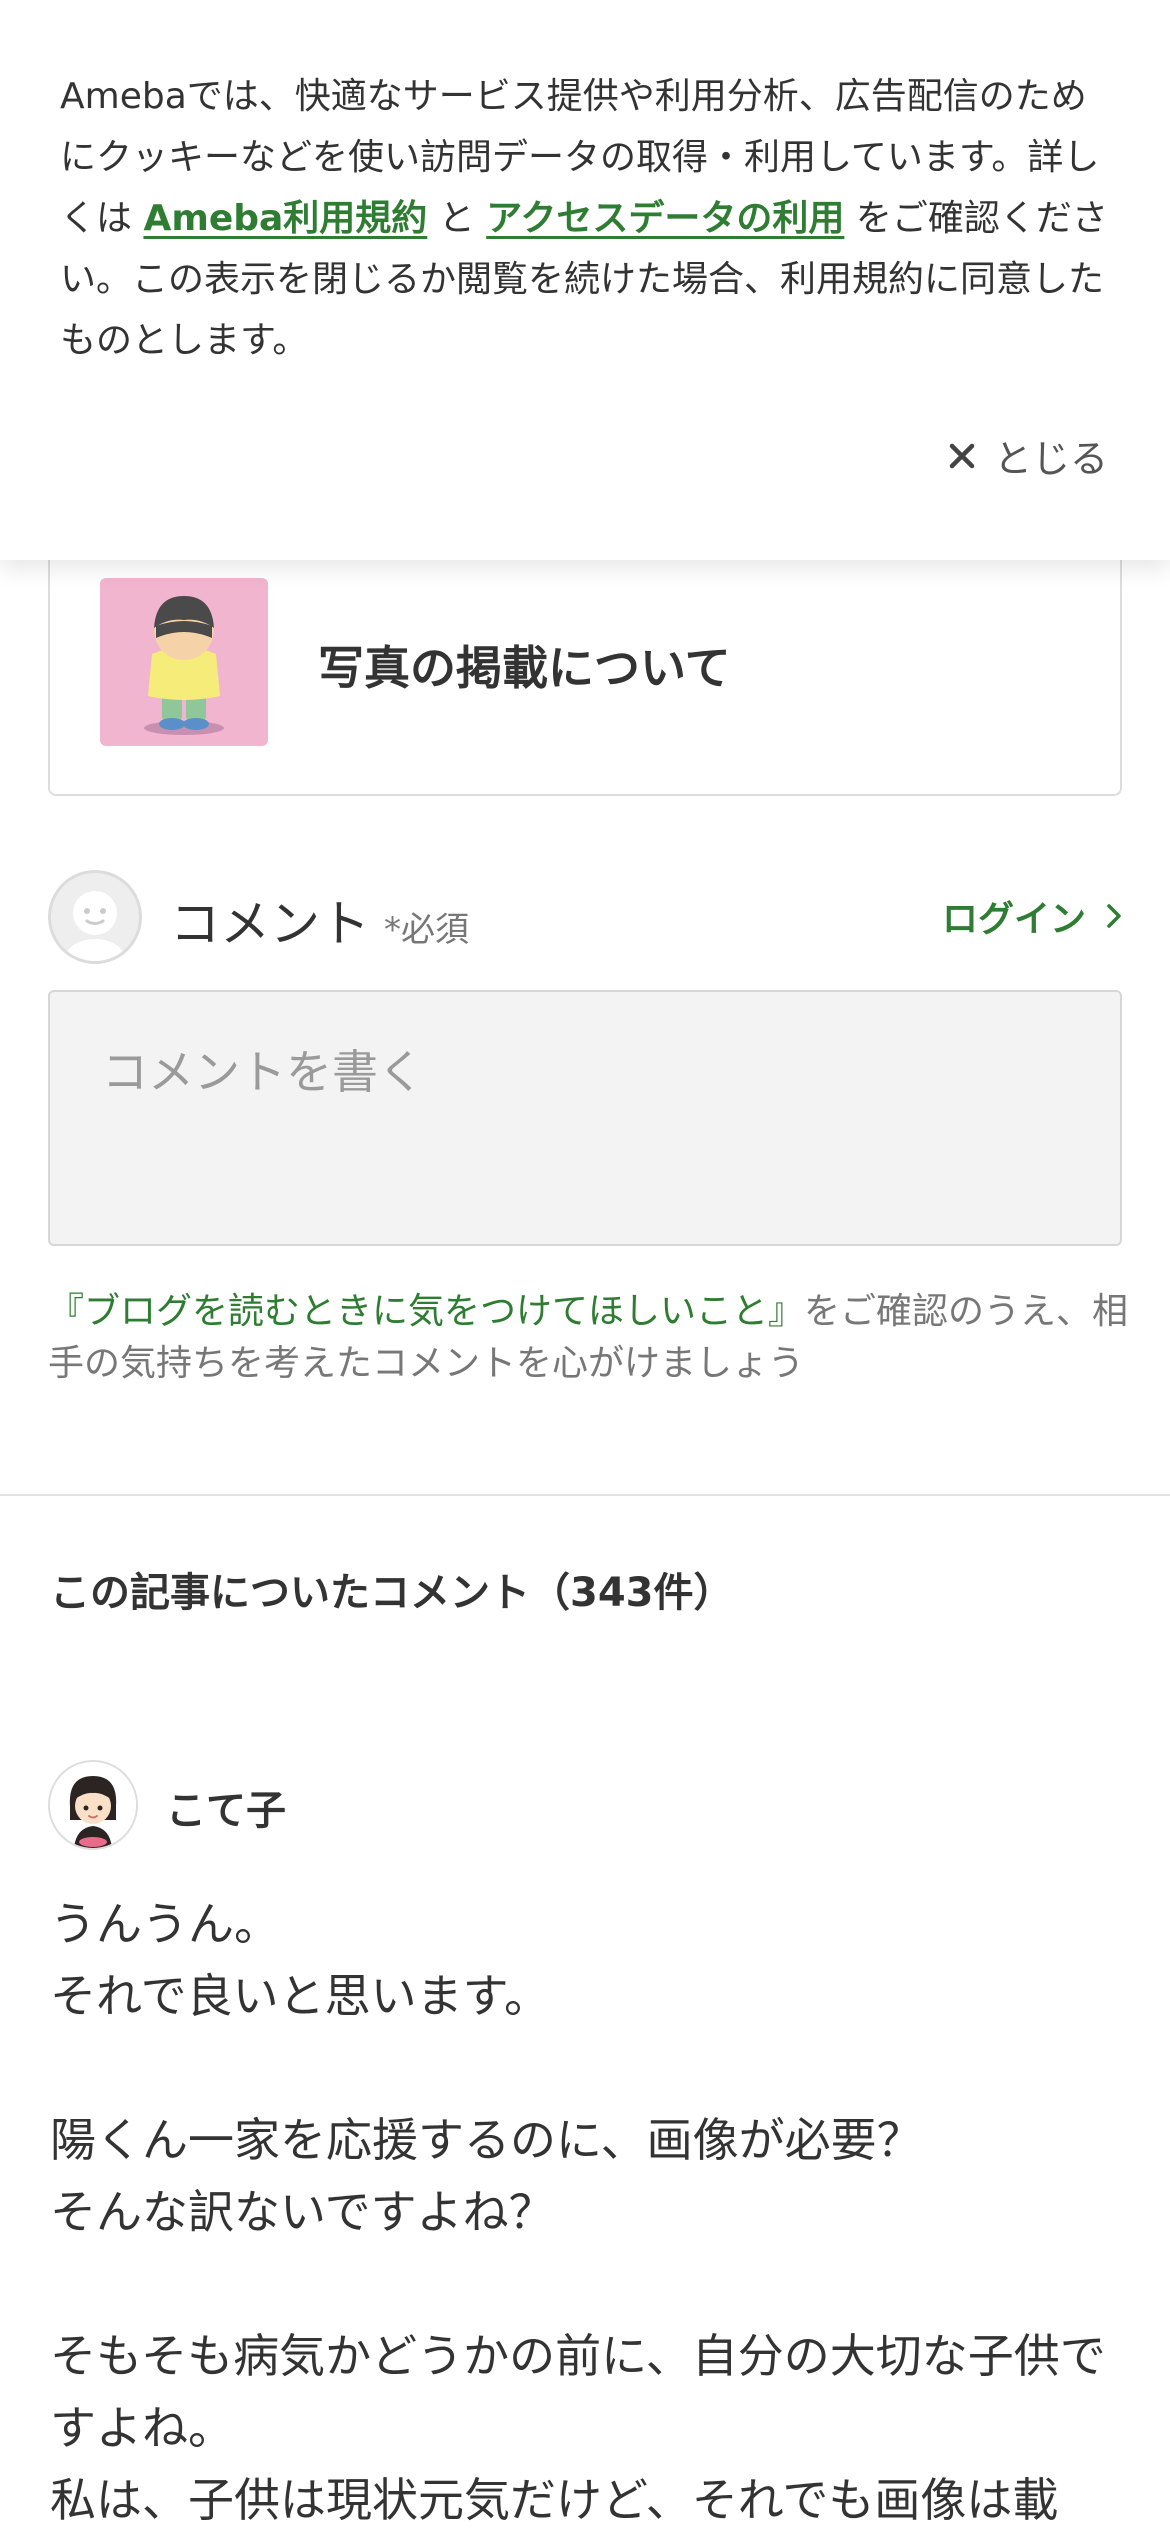 Image resolution: width=1170 pixels, height=2536 pixels. I want to click on comment-line: うんうん。, so click(165, 1924).